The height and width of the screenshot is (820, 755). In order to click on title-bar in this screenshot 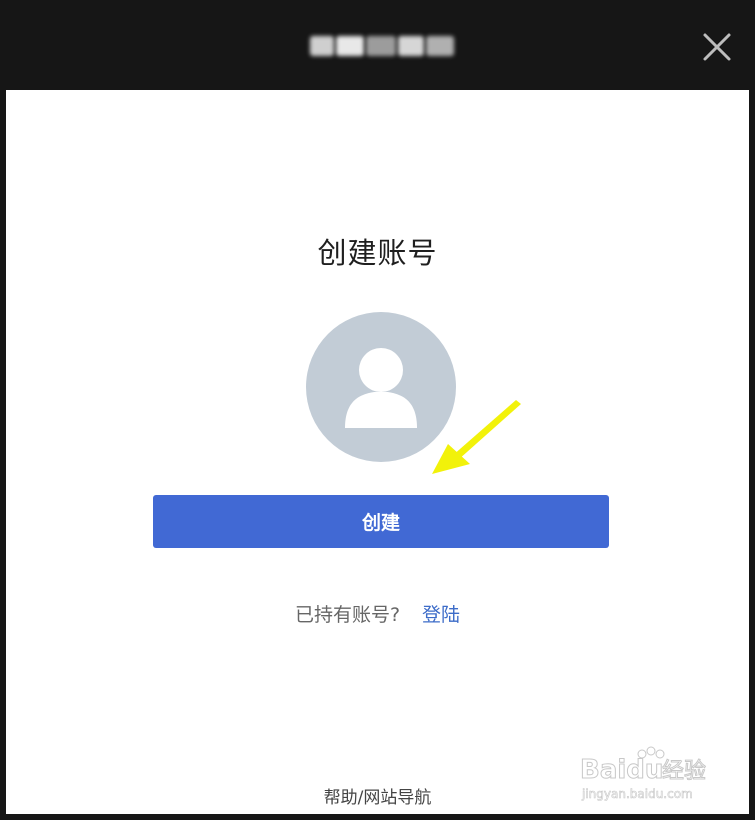, I will do `click(377, 45)`.